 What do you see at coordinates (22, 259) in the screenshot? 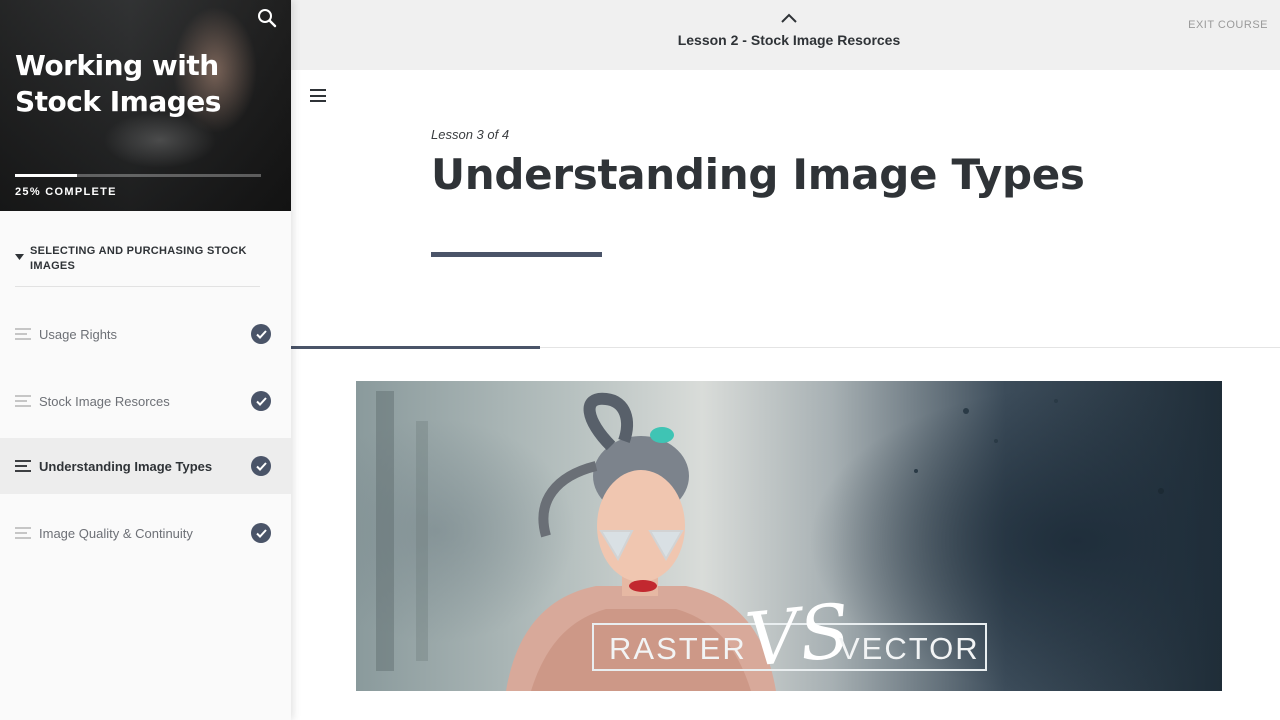
I see `caret-down-icon` at bounding box center [22, 259].